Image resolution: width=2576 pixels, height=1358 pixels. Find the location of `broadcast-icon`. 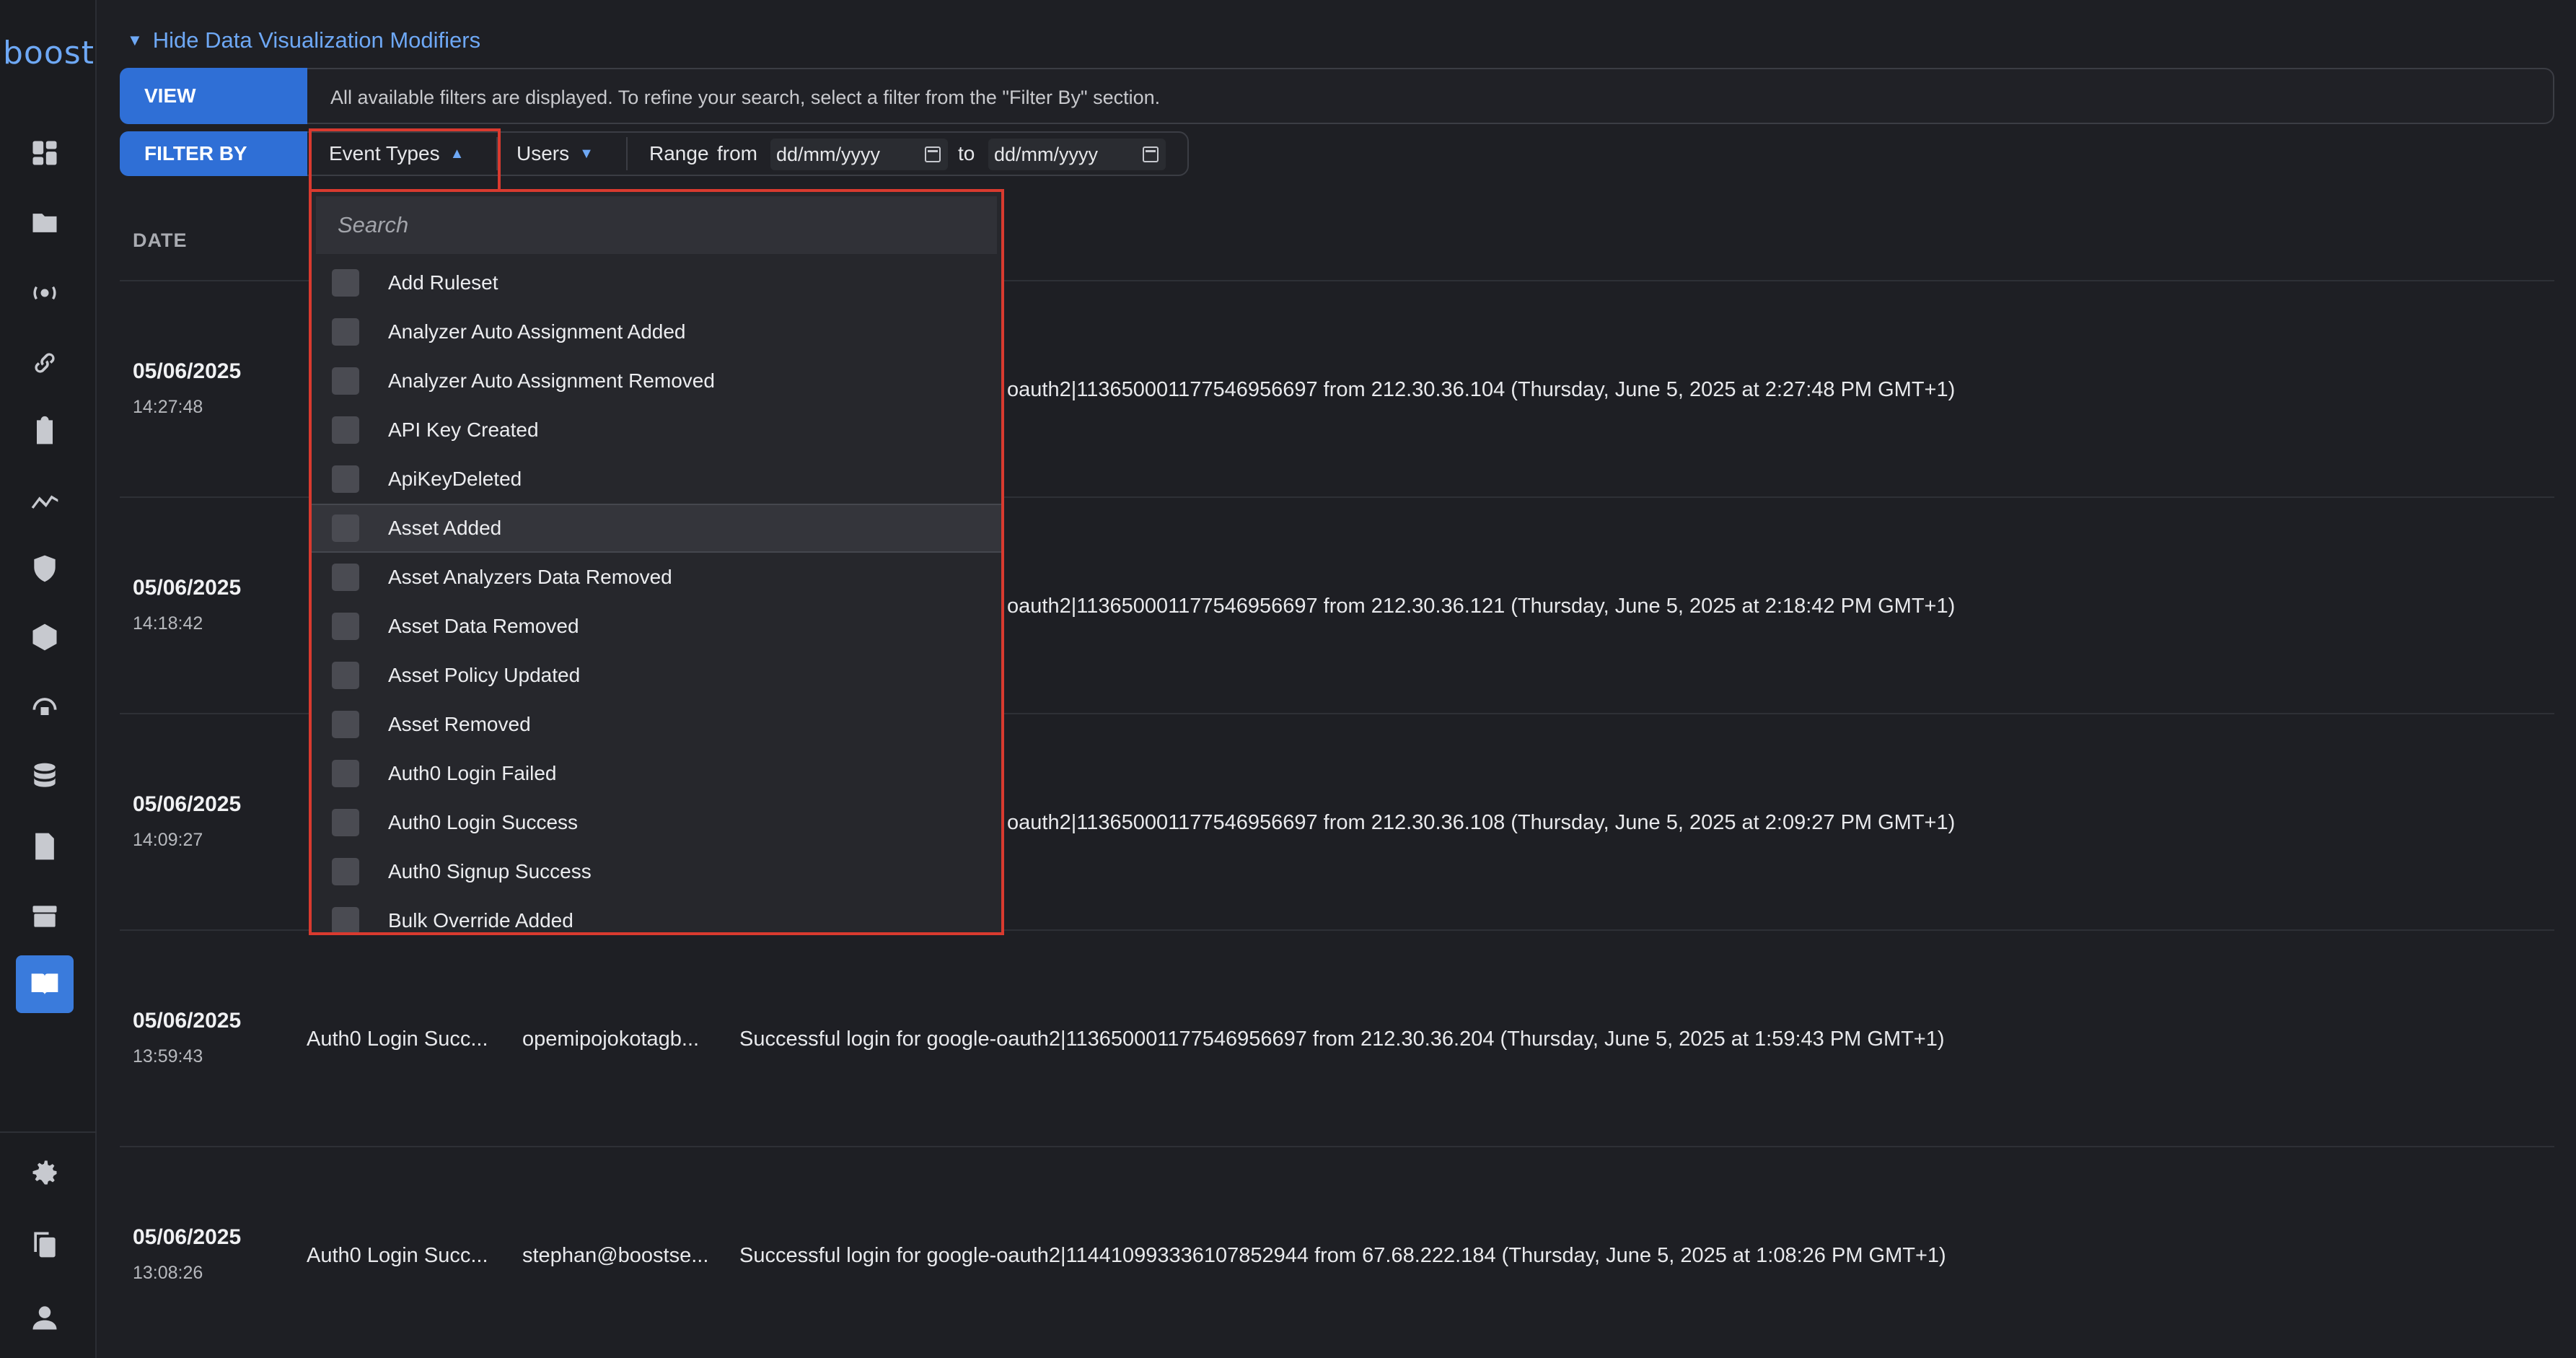

broadcast-icon is located at coordinates (45, 293).